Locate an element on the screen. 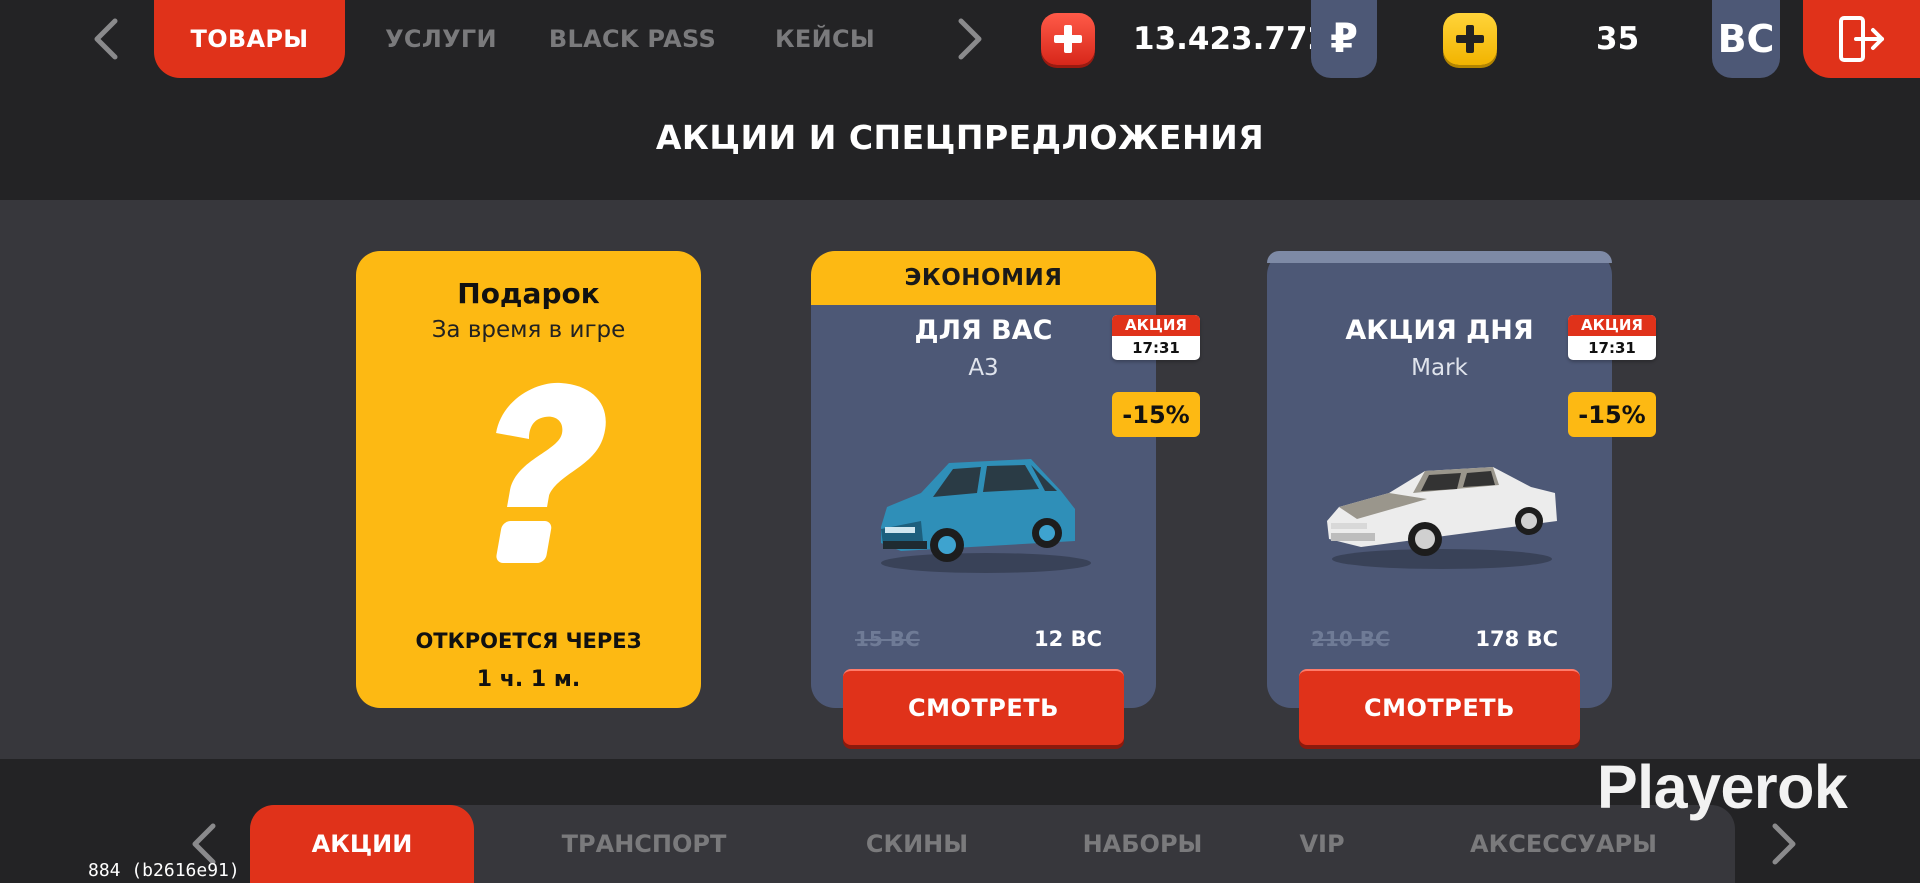 The height and width of the screenshot is (883, 1920). offer-title: АКЦИЯ ДНЯ is located at coordinates (1439, 330).